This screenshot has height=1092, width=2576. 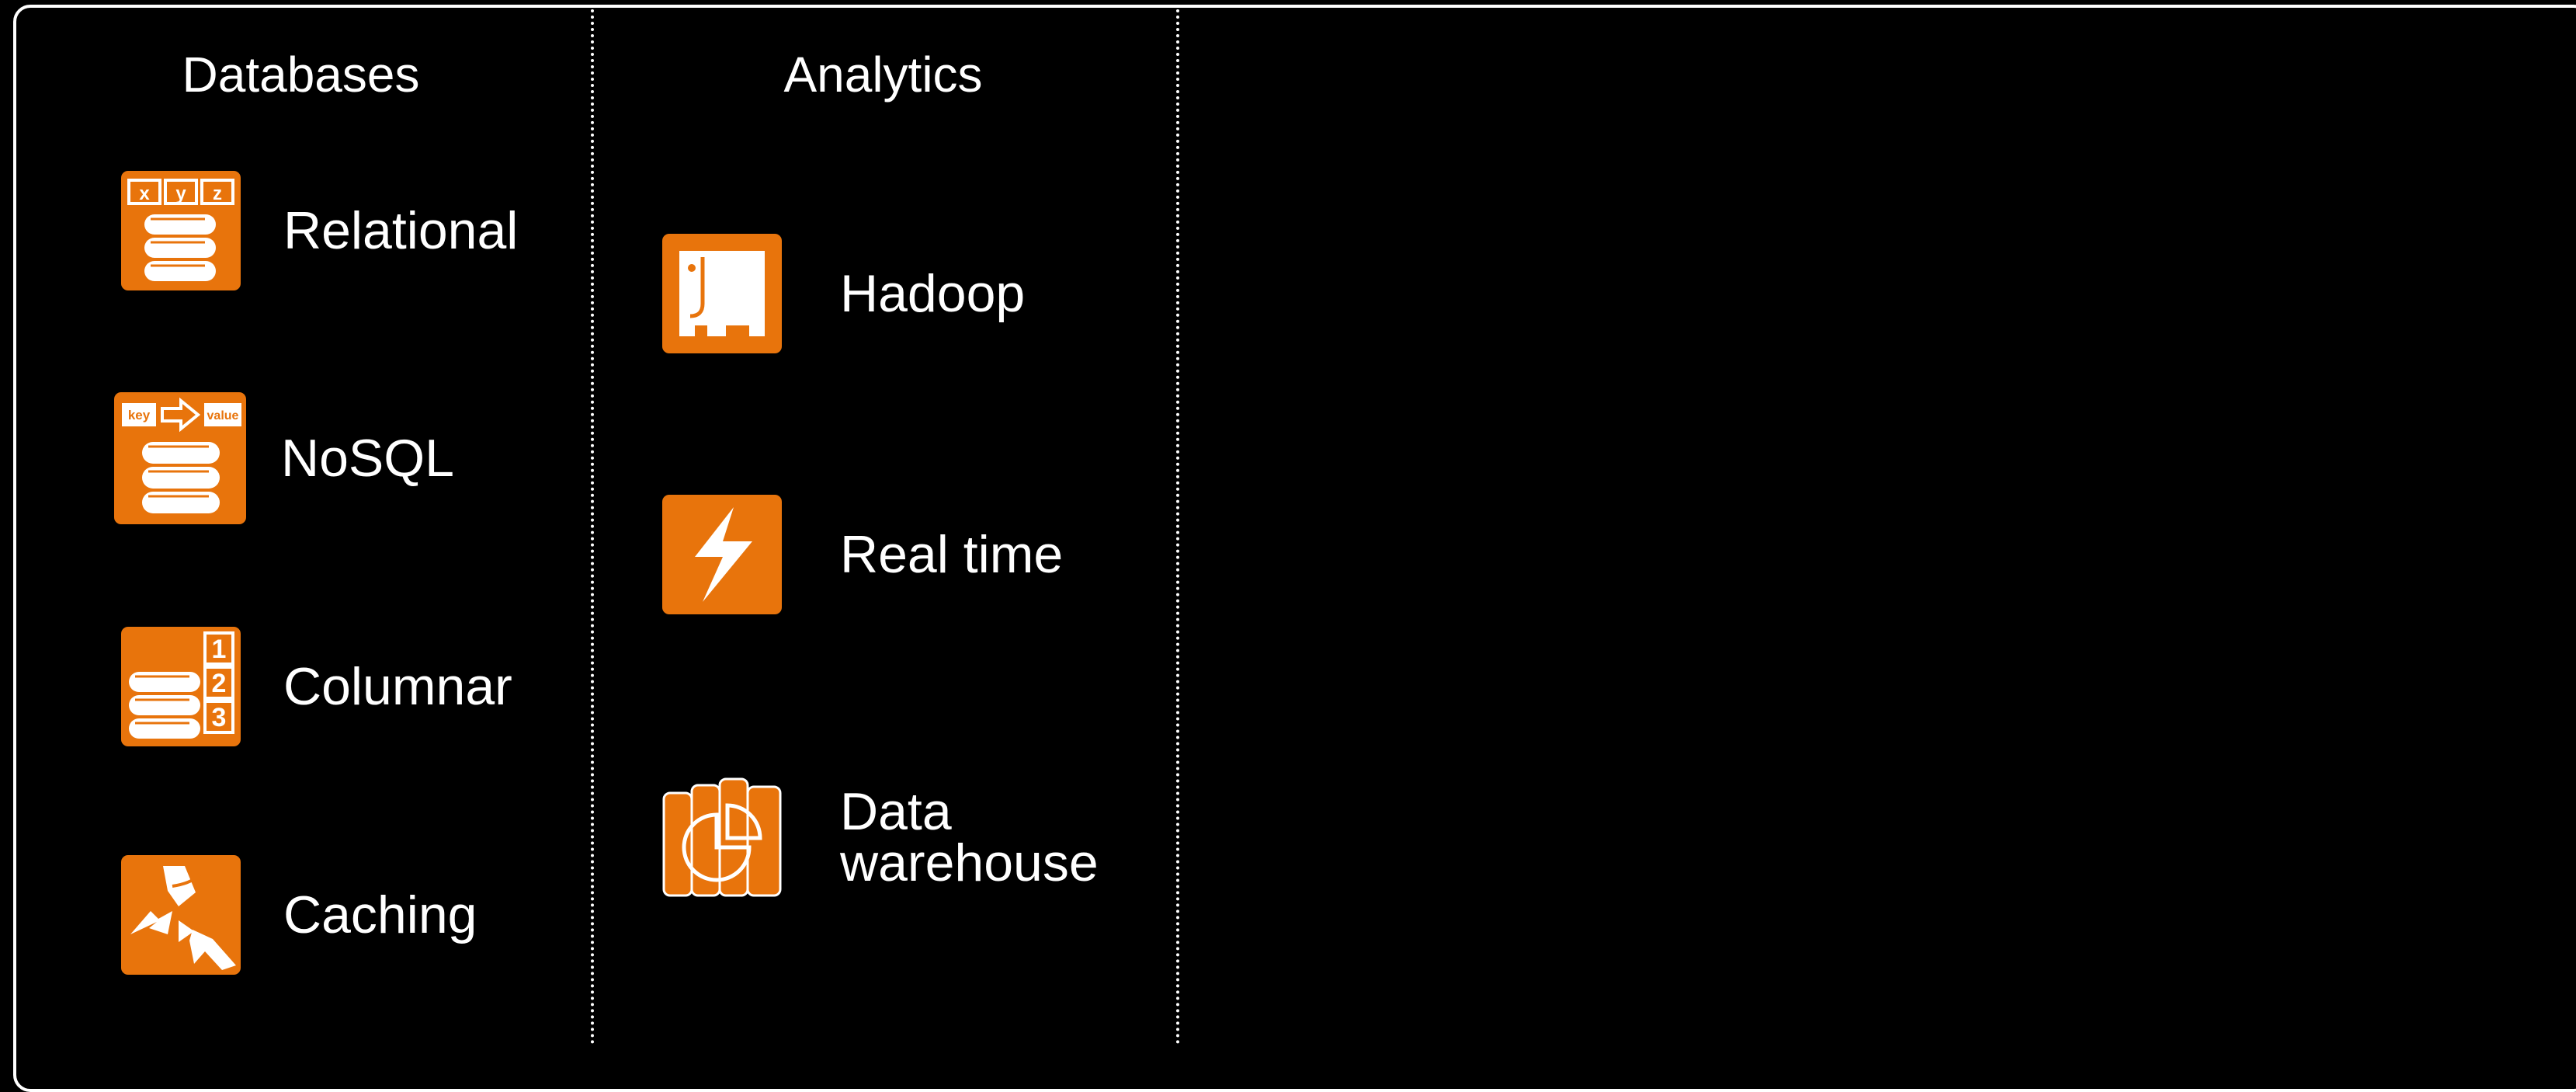 I want to click on hadoop-label: Hadoop, so click(x=933, y=293).